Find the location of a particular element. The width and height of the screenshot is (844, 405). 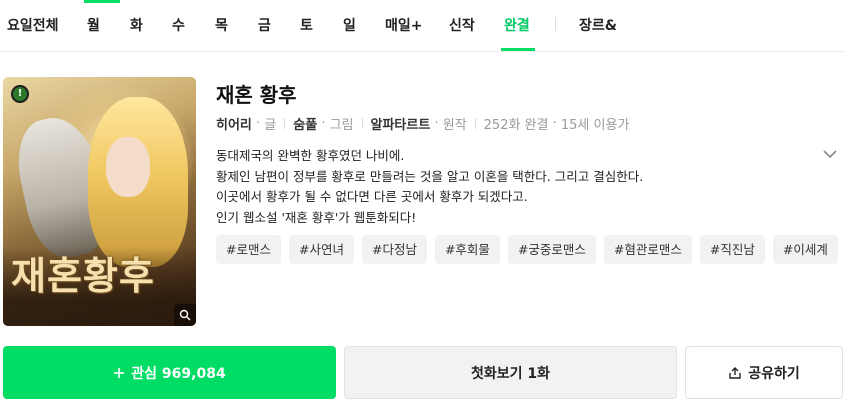

age-rating-icon: ! is located at coordinates (20, 94).